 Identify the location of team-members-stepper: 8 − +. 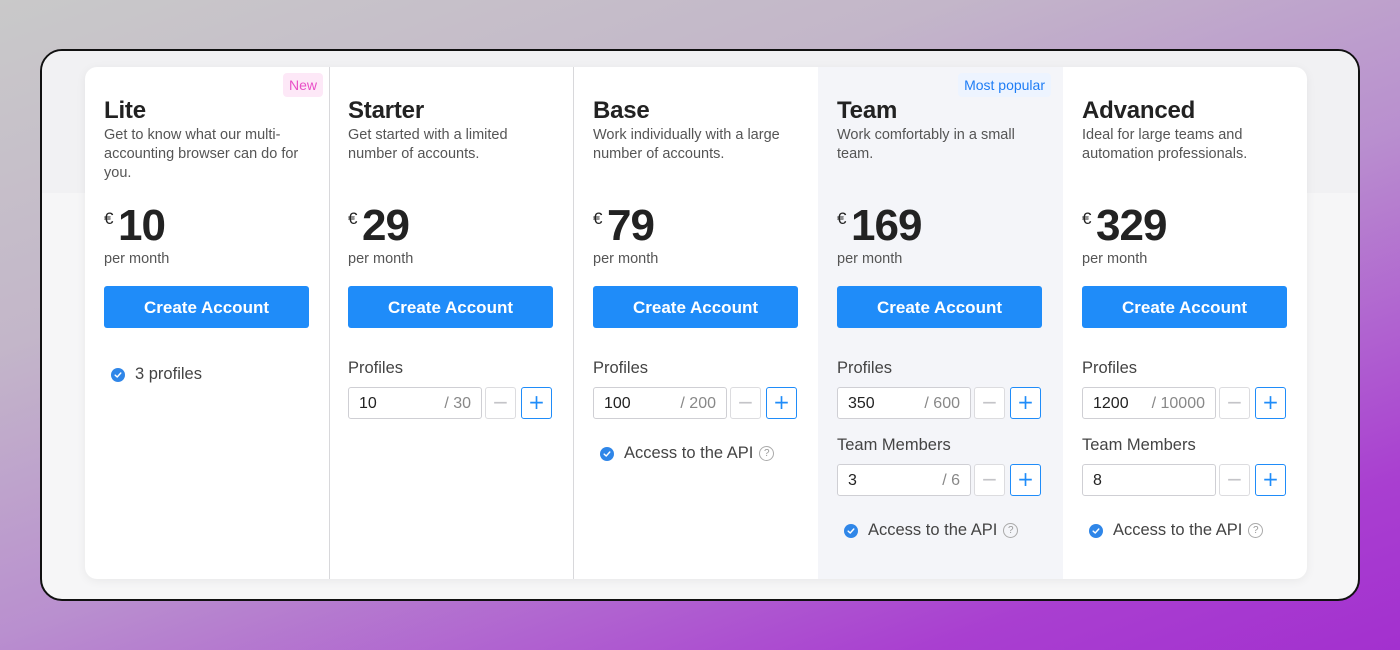
(1184, 480).